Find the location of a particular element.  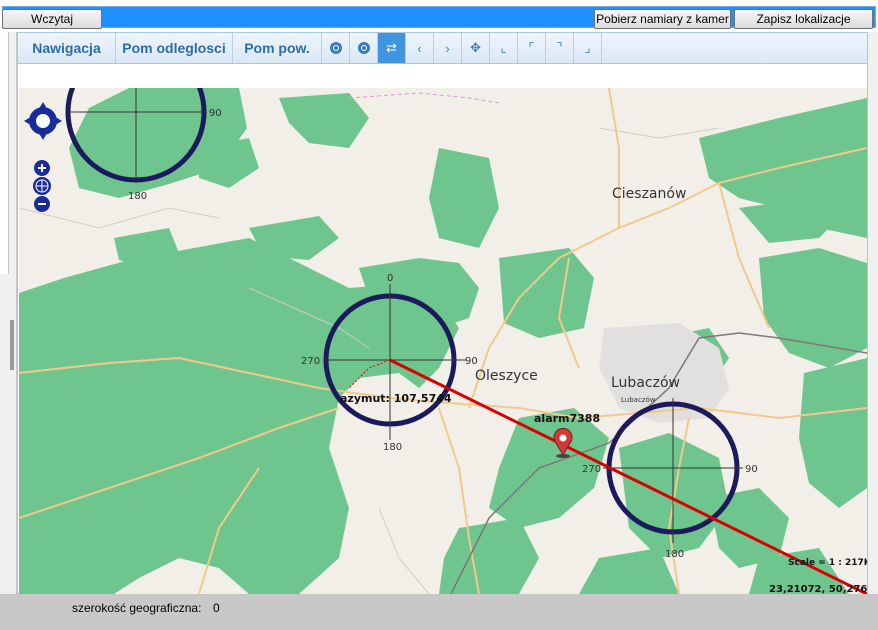

swap-arrows-icon: ⇄ is located at coordinates (392, 48).